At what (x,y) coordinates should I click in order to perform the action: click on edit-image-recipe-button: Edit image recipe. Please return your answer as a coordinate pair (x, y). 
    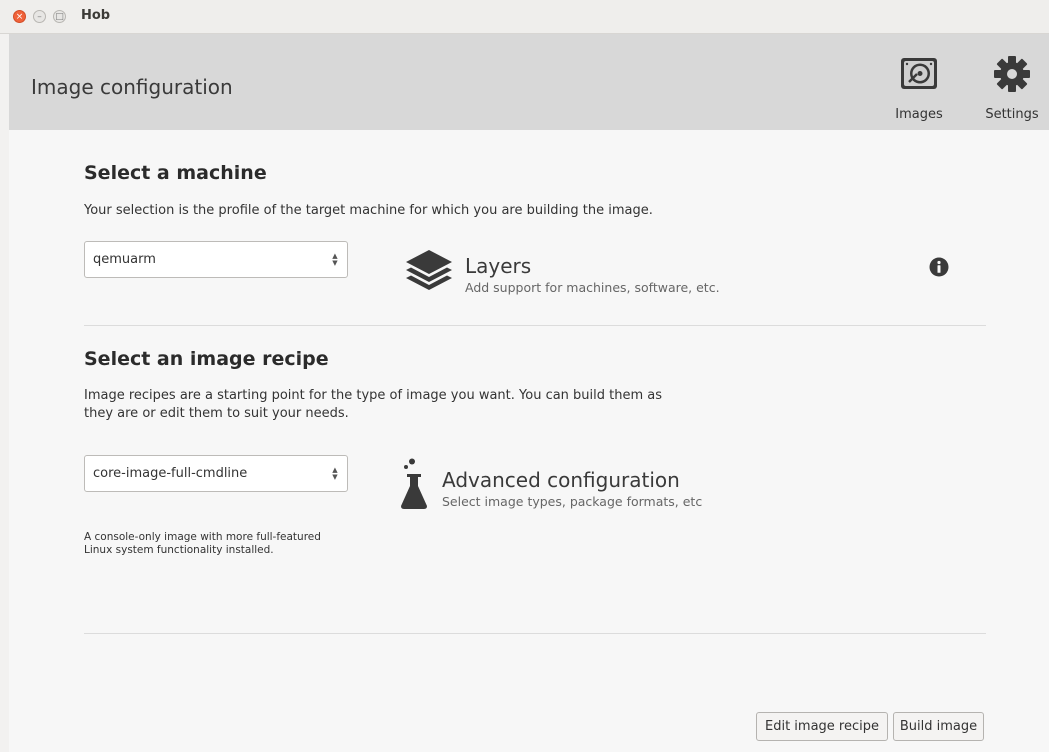
    Looking at the image, I should click on (822, 726).